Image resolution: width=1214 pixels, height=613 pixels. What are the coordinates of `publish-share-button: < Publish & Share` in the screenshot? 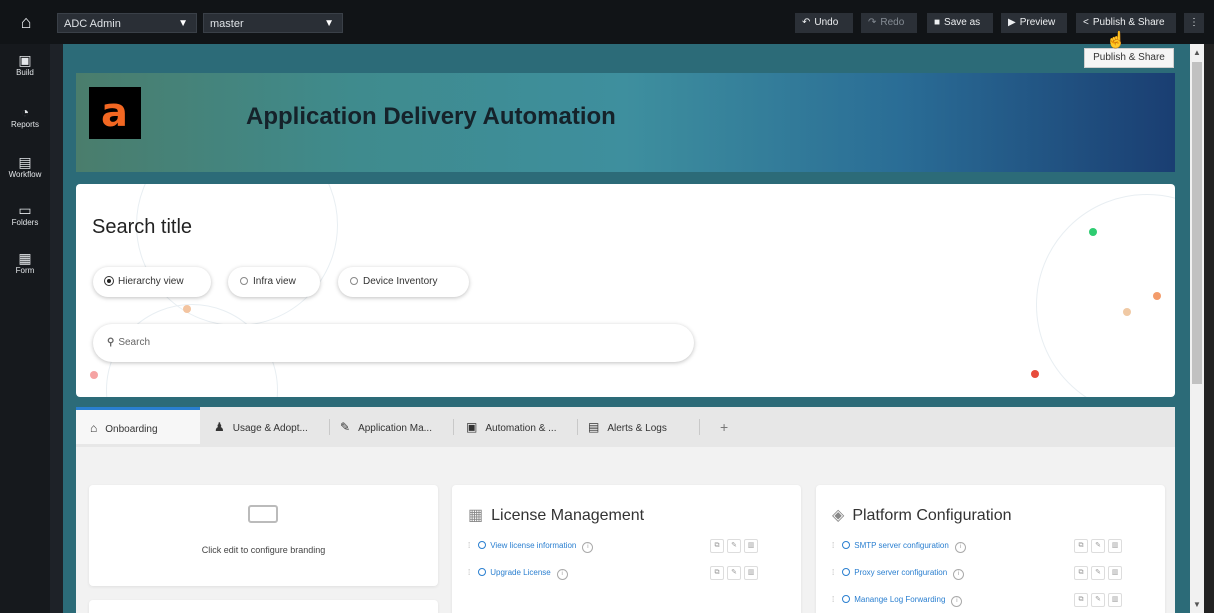 It's located at (1126, 23).